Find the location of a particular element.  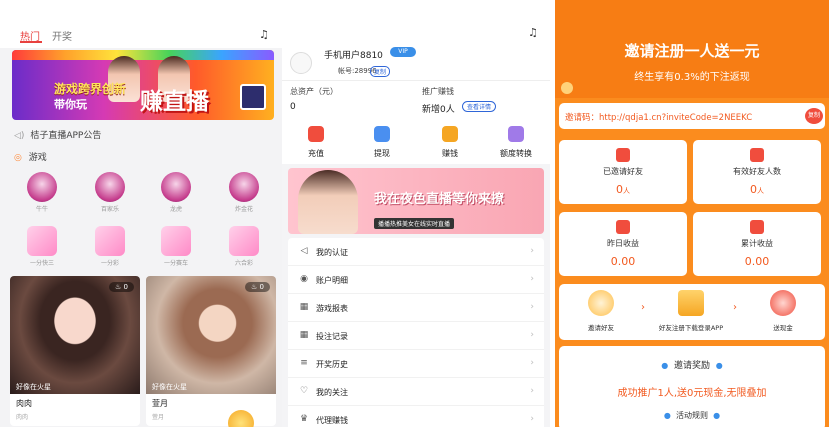

withdraw-icon is located at coordinates (382, 134).